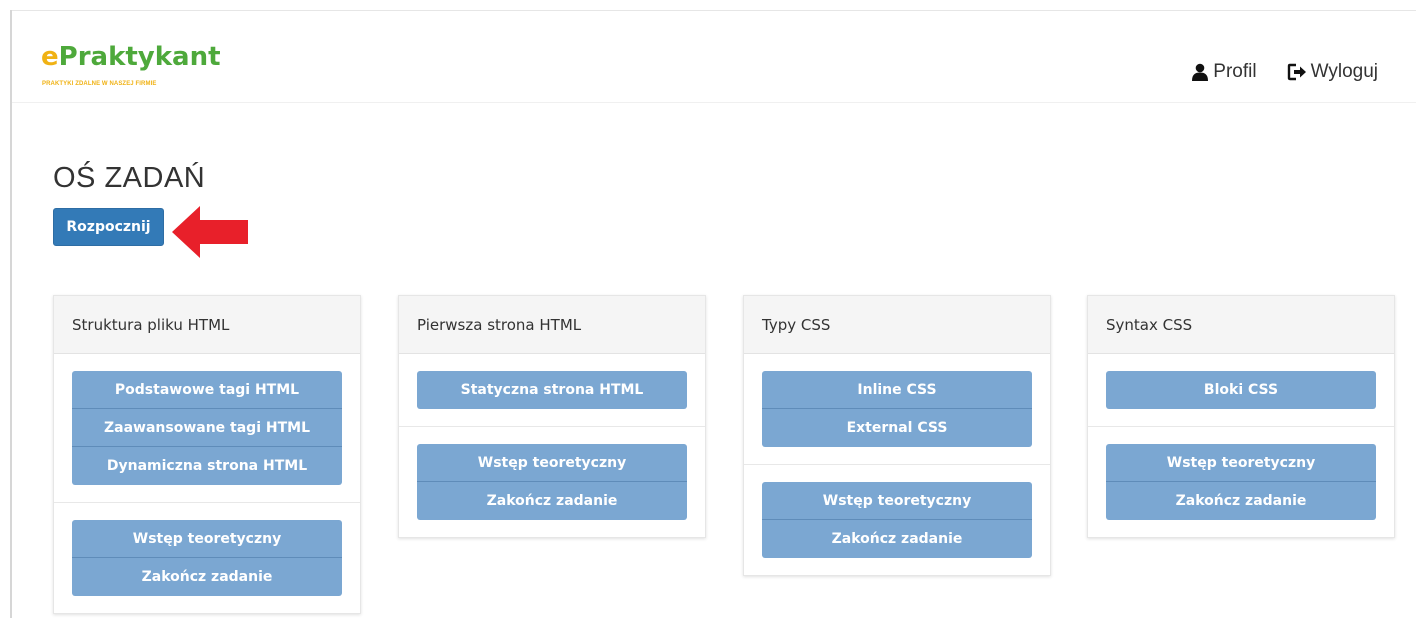 The height and width of the screenshot is (618, 1416). I want to click on task-button: Inline CSS, so click(897, 390).